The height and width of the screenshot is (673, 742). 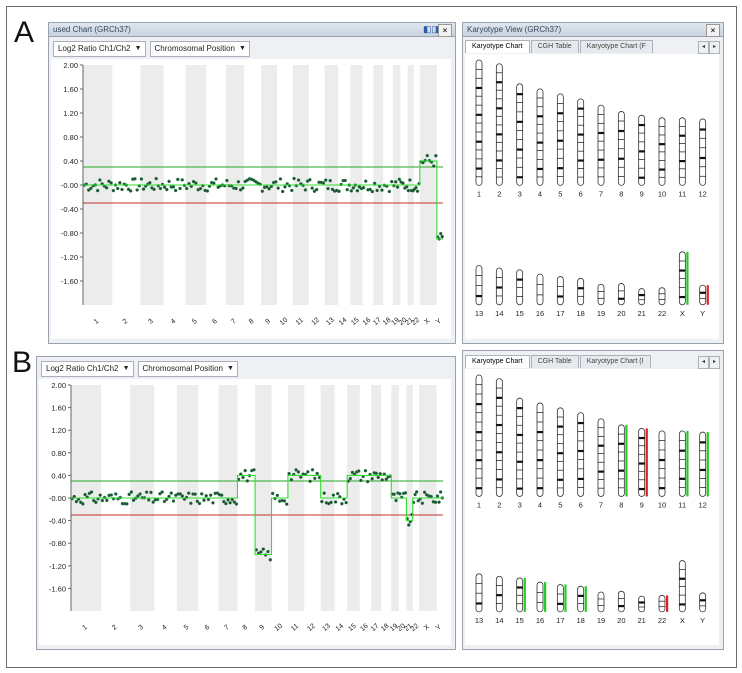 I want to click on tab-karyotype-chart-i: Karyotype Chart (I, so click(x=615, y=361).